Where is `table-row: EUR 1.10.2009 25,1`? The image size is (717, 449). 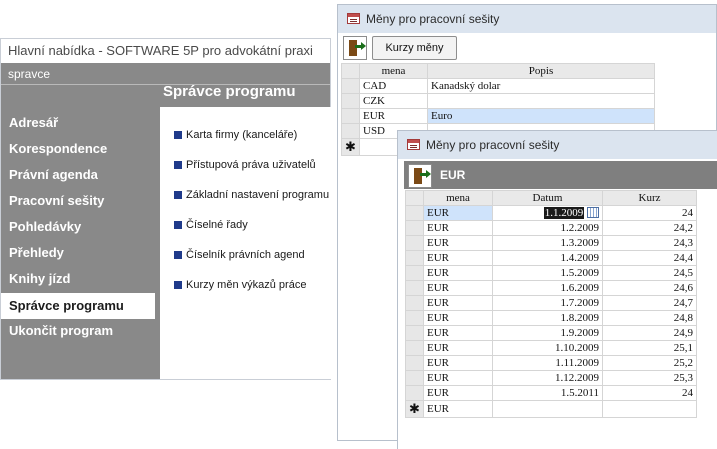 table-row: EUR 1.10.2009 25,1 is located at coordinates (551, 348).